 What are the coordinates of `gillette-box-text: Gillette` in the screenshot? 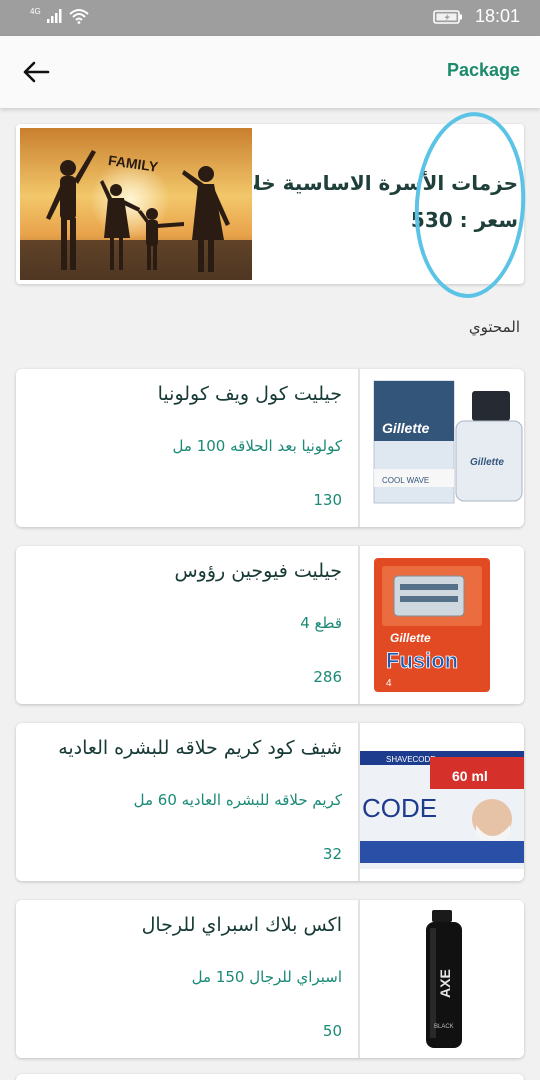 It's located at (406, 428).